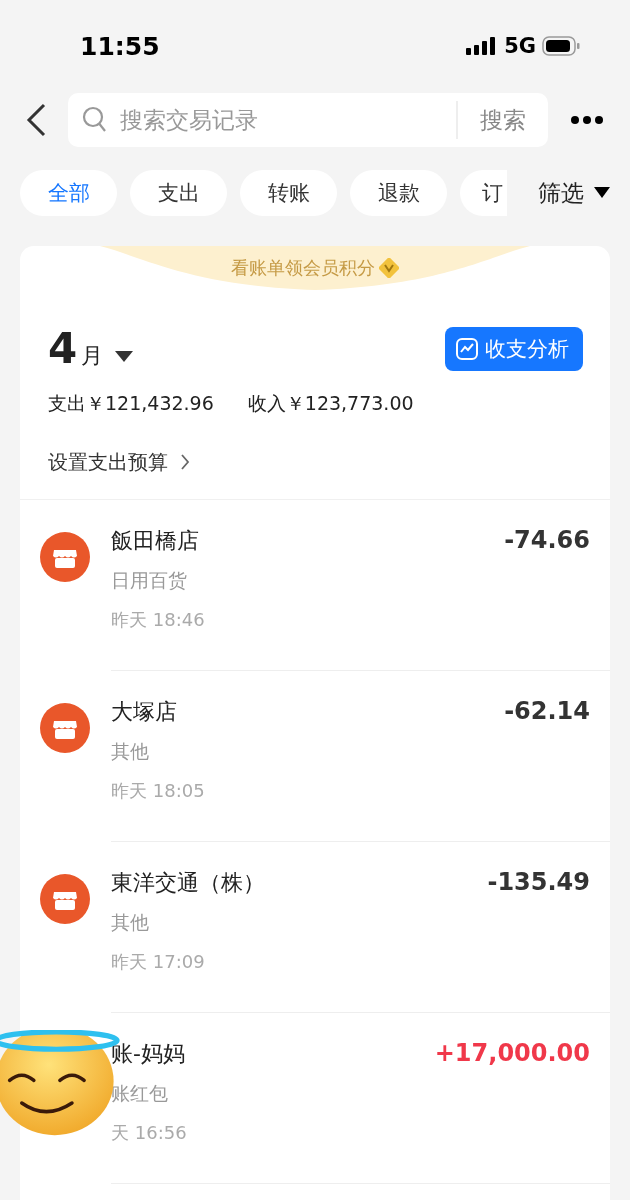  I want to click on chevron-icon, so click(185, 462).